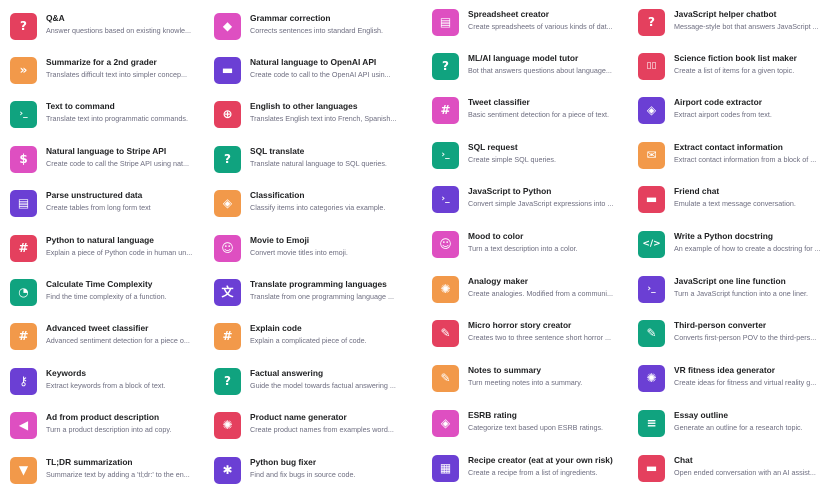 This screenshot has width=823, height=497. What do you see at coordinates (492, 415) in the screenshot?
I see `example-title: ESRB rating` at bounding box center [492, 415].